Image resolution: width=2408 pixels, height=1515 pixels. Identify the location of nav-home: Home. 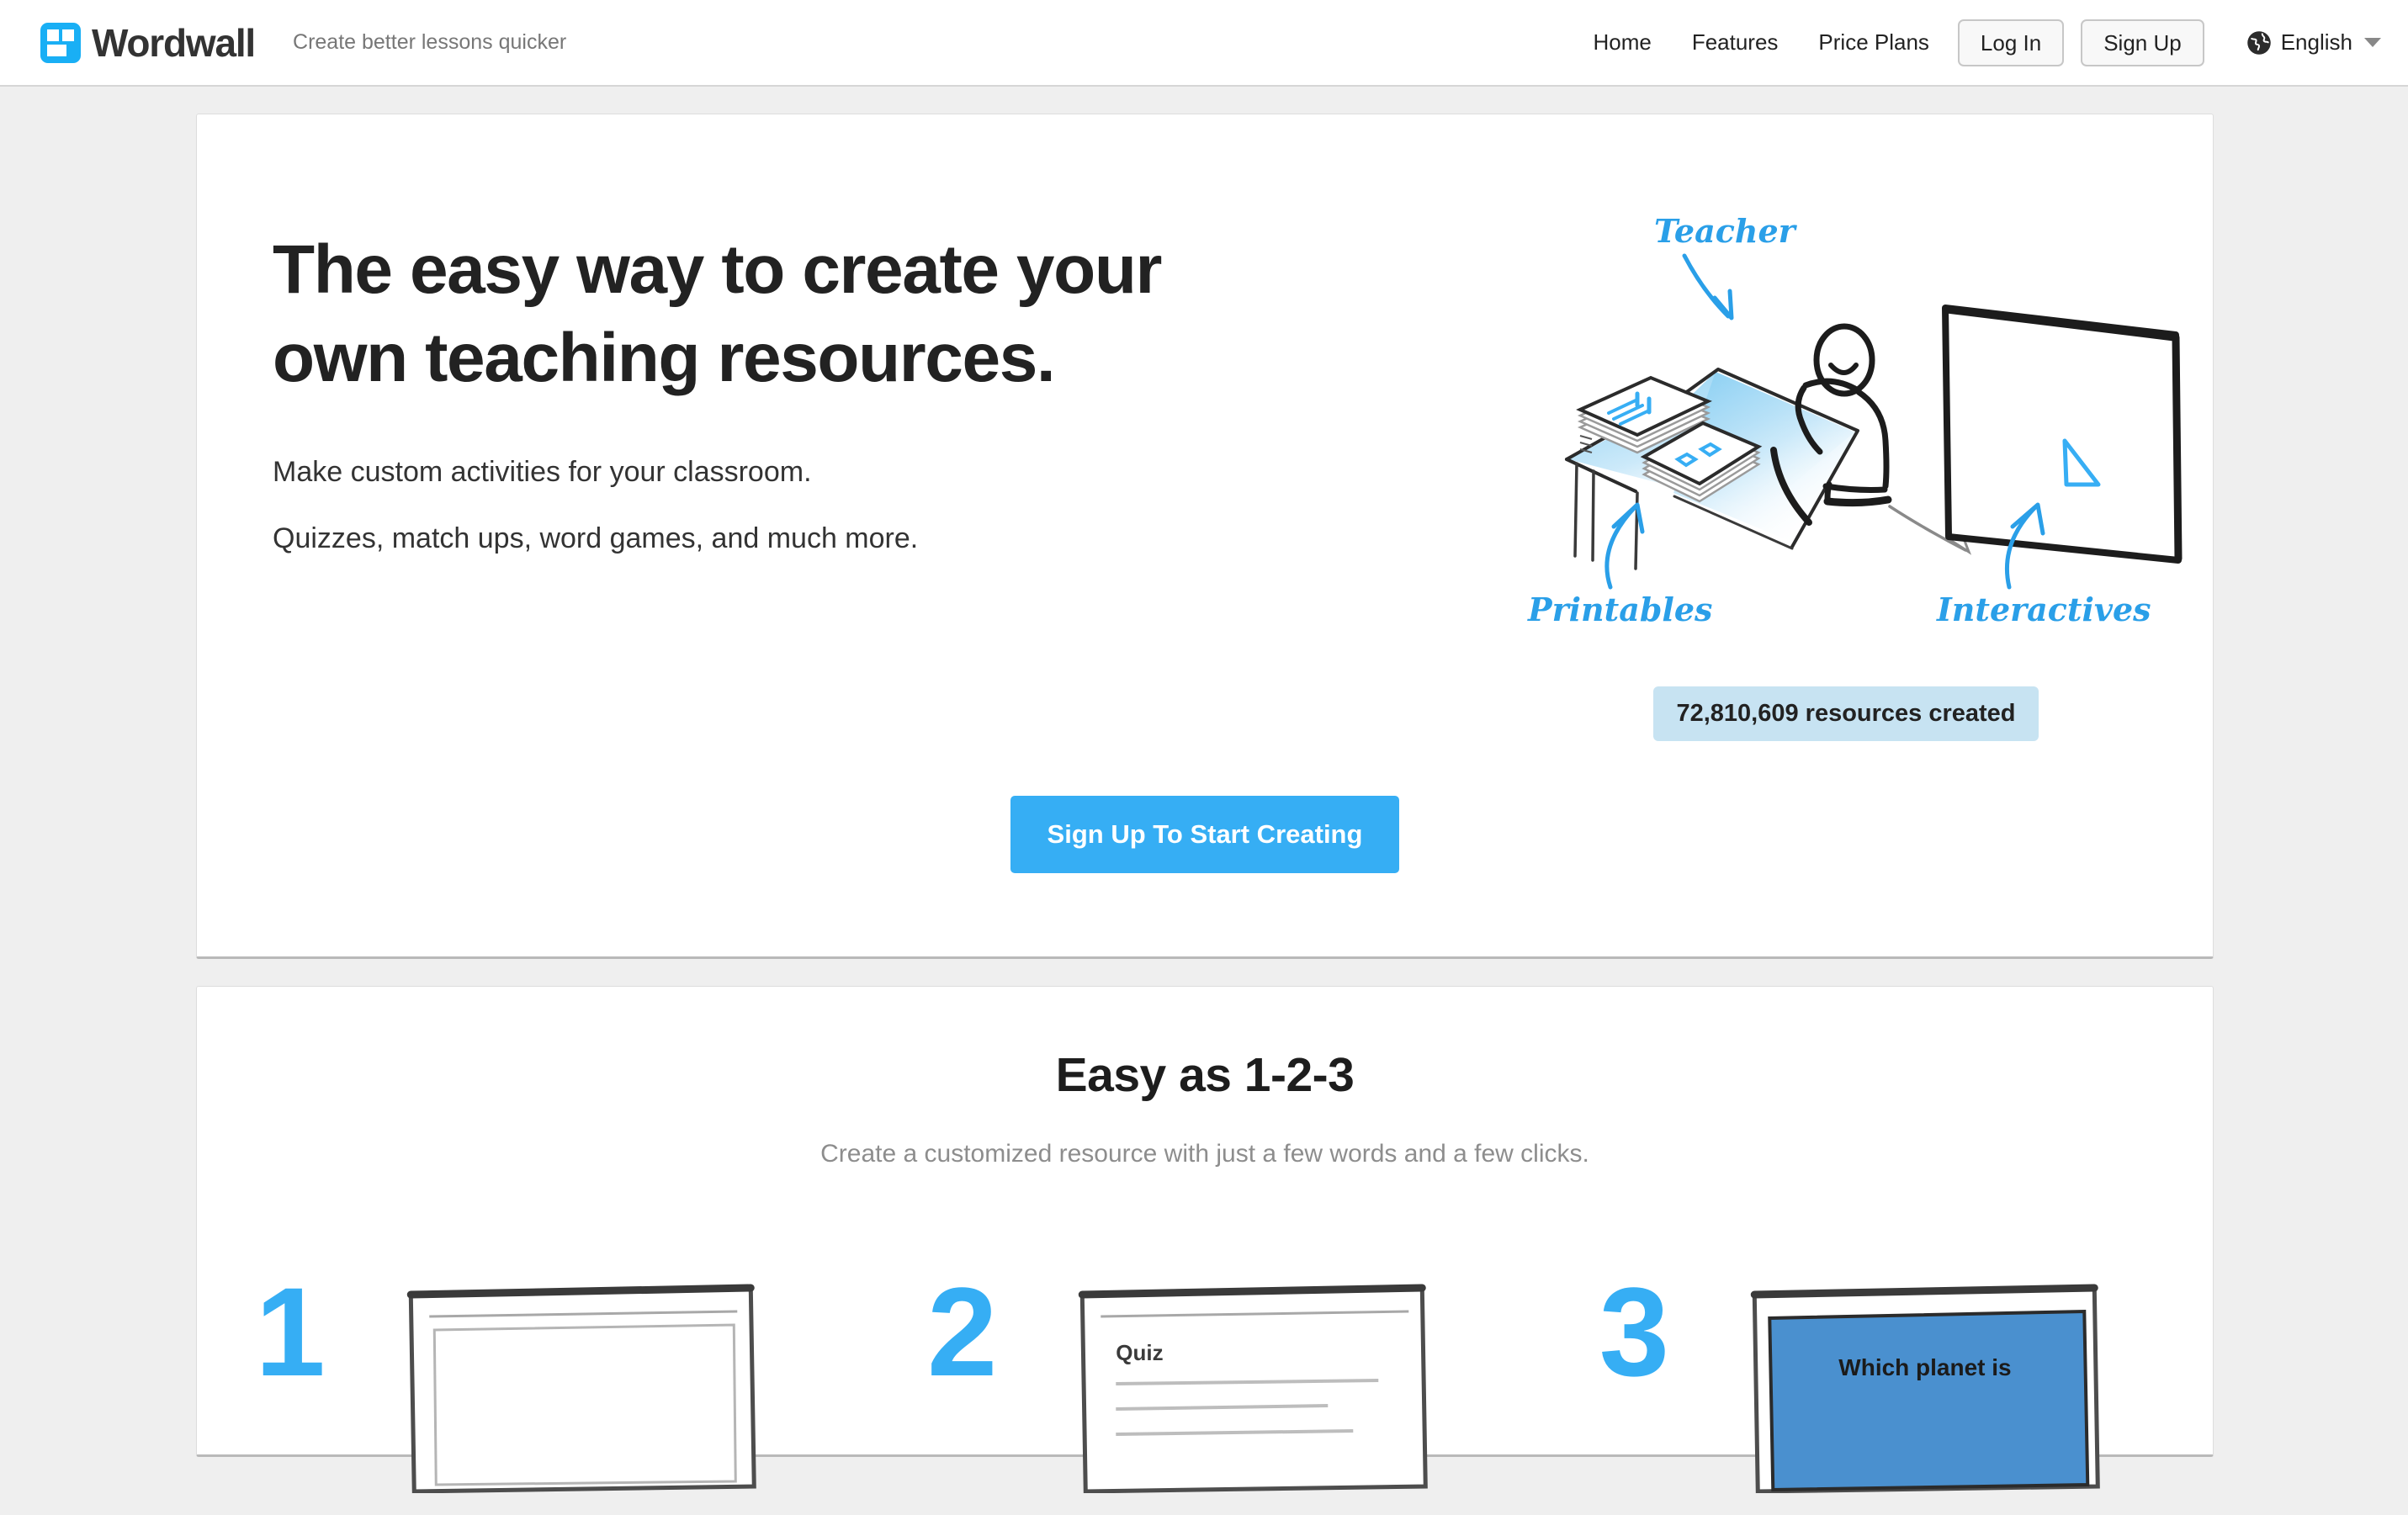
(1622, 42).